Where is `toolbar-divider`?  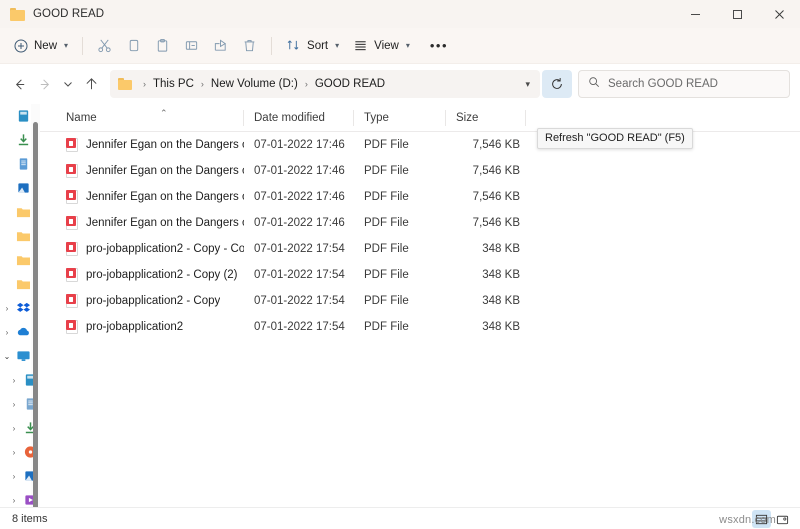 toolbar-divider is located at coordinates (83, 45).